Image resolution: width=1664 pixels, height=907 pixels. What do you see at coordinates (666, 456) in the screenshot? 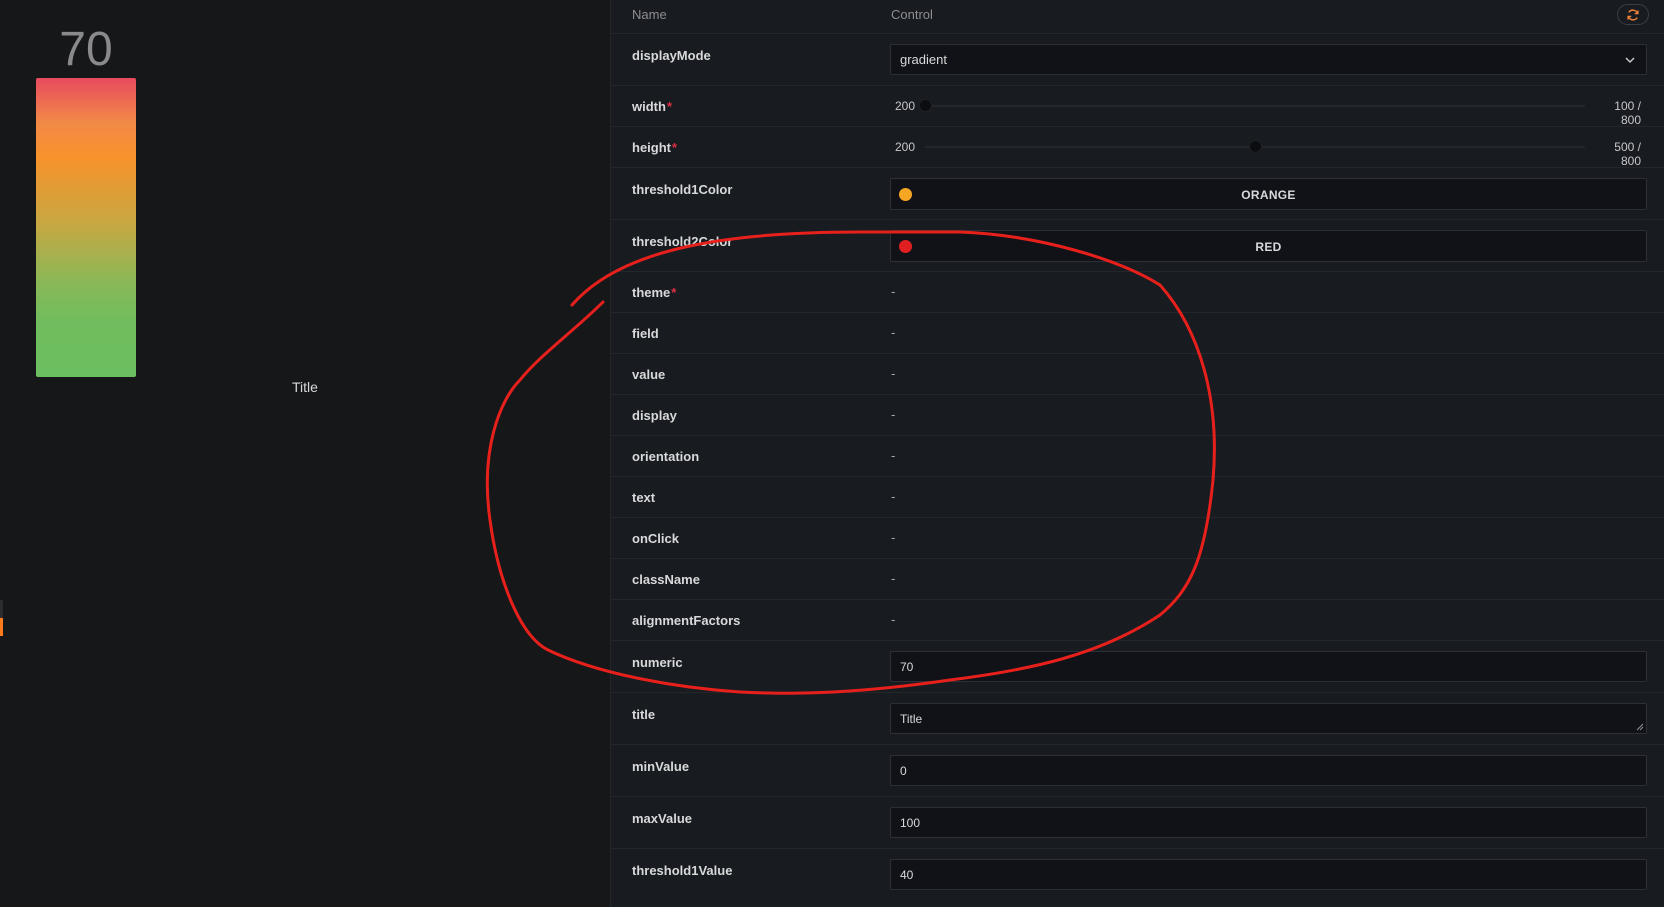
I see `control-name: orientation` at bounding box center [666, 456].